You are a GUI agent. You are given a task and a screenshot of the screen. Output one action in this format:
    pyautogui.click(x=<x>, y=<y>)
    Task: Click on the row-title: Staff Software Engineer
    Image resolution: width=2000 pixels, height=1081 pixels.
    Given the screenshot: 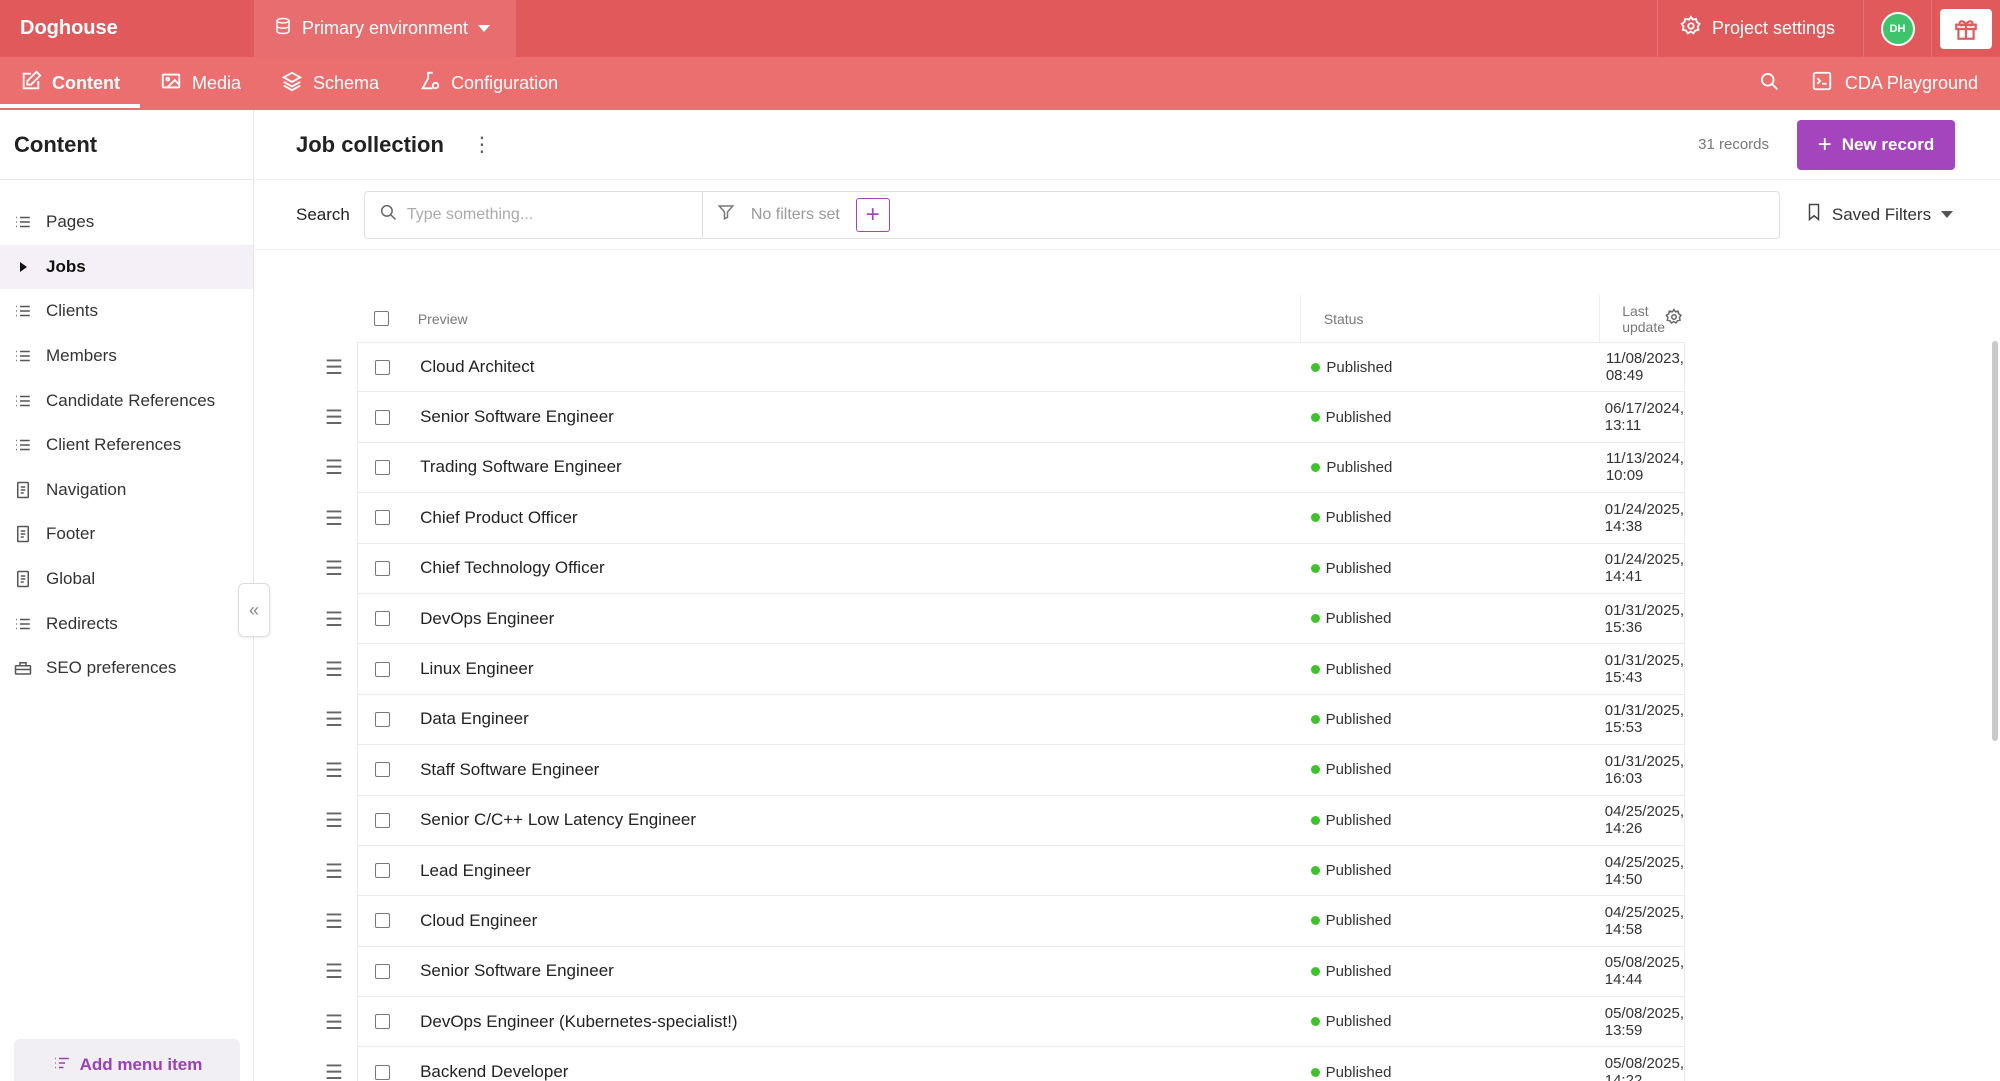 What is the action you would take?
    pyautogui.click(x=846, y=770)
    